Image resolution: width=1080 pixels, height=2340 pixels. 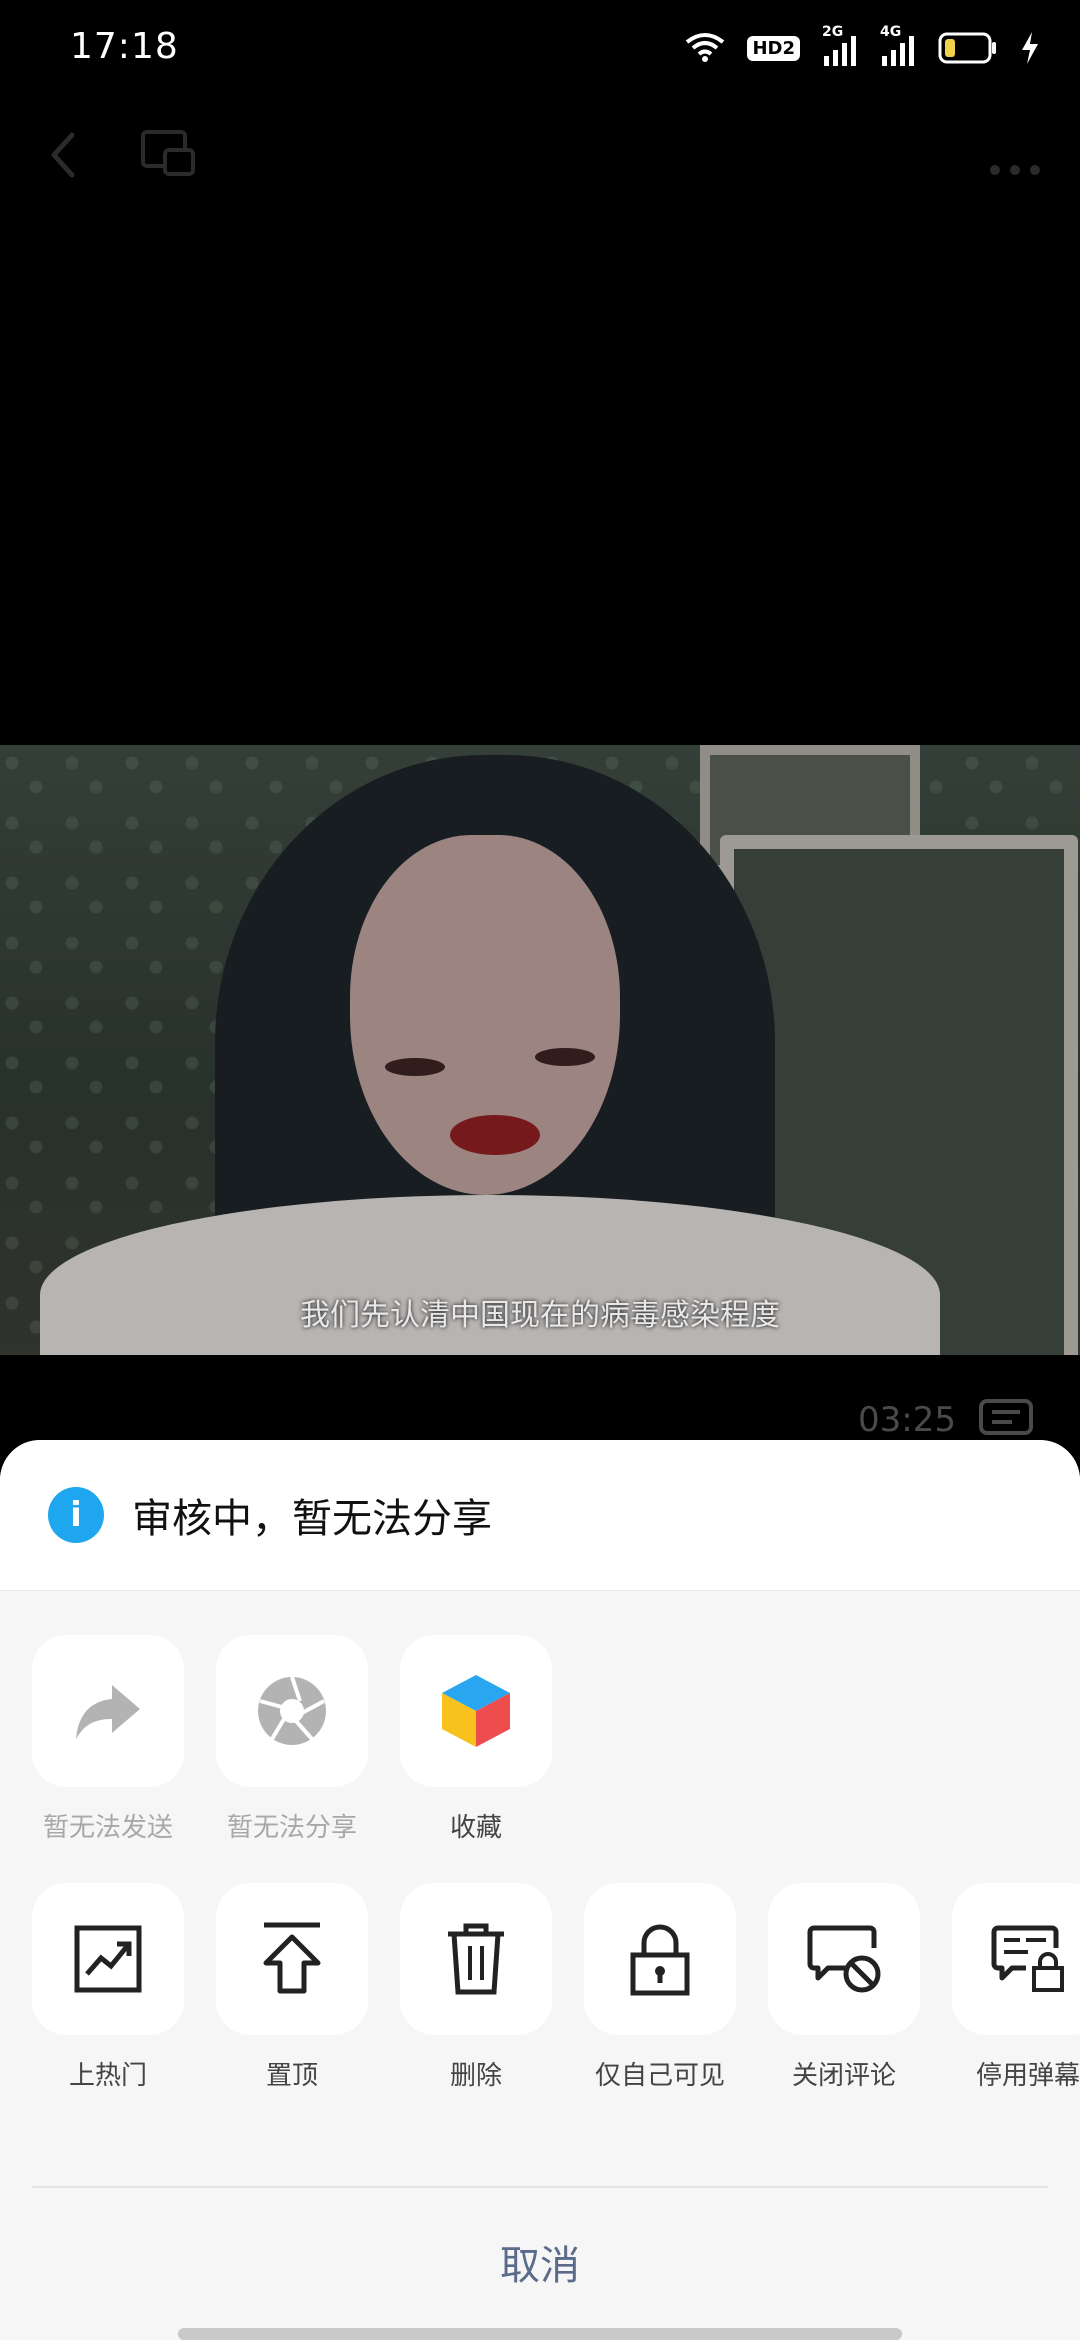 What do you see at coordinates (1015, 155) in the screenshot?
I see `more-icon` at bounding box center [1015, 155].